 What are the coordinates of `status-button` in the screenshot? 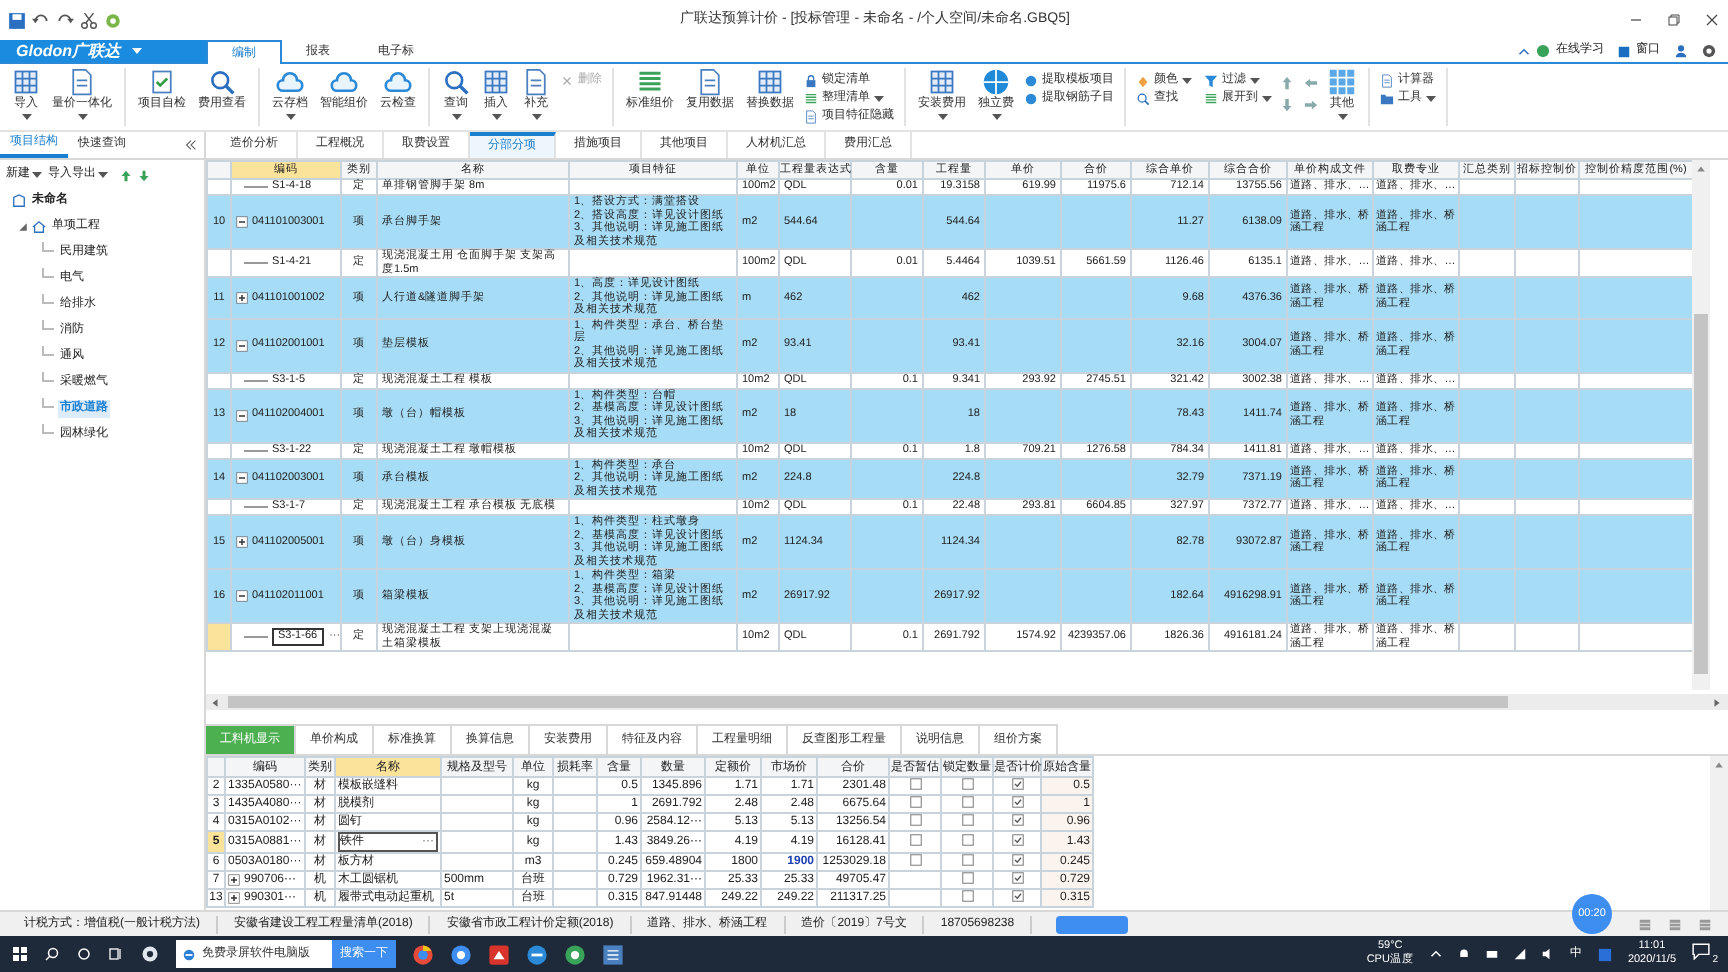 It's located at (1092, 924).